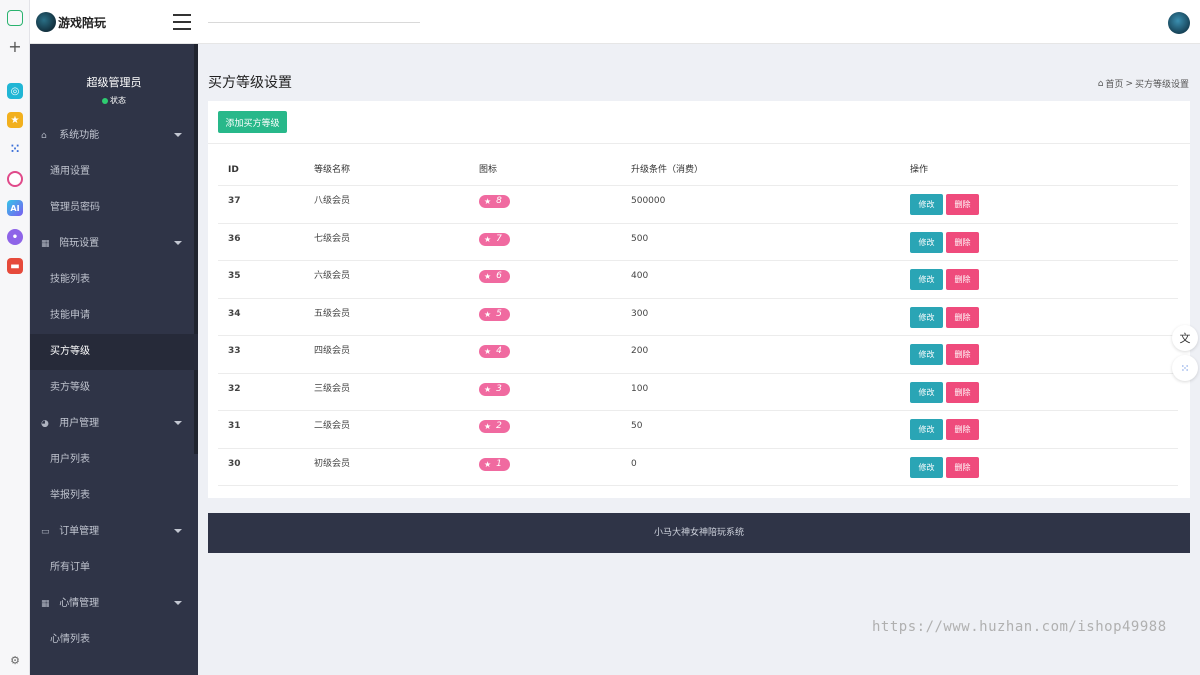 The width and height of the screenshot is (1200, 675). I want to click on circle-app-icon, so click(15, 179).